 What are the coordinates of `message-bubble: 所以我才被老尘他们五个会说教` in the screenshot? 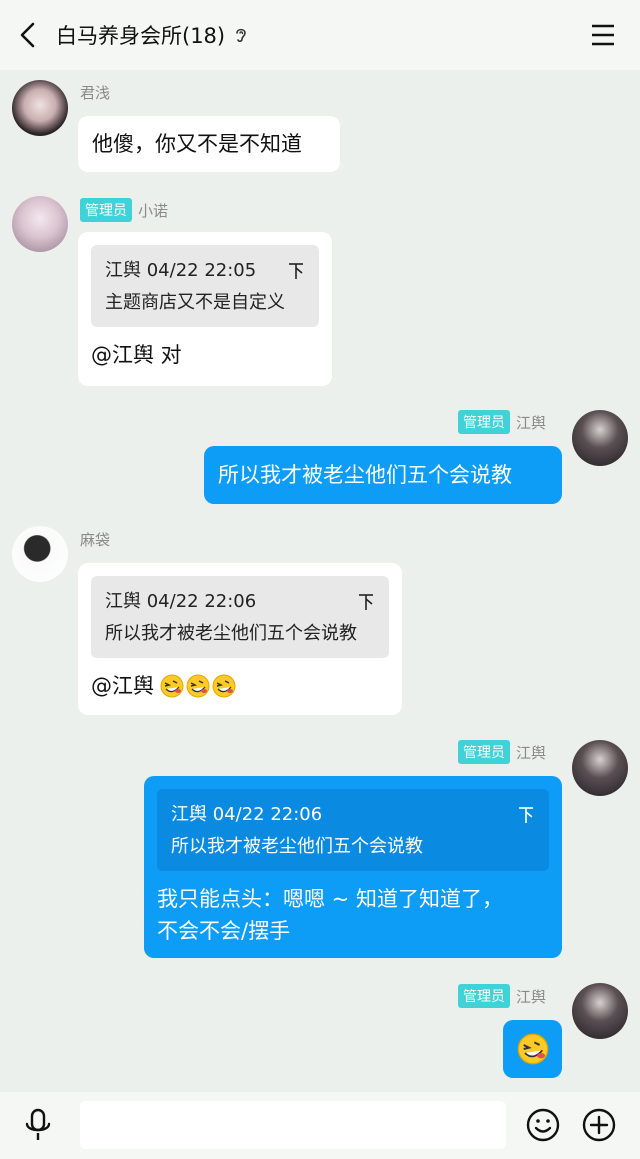 It's located at (383, 475).